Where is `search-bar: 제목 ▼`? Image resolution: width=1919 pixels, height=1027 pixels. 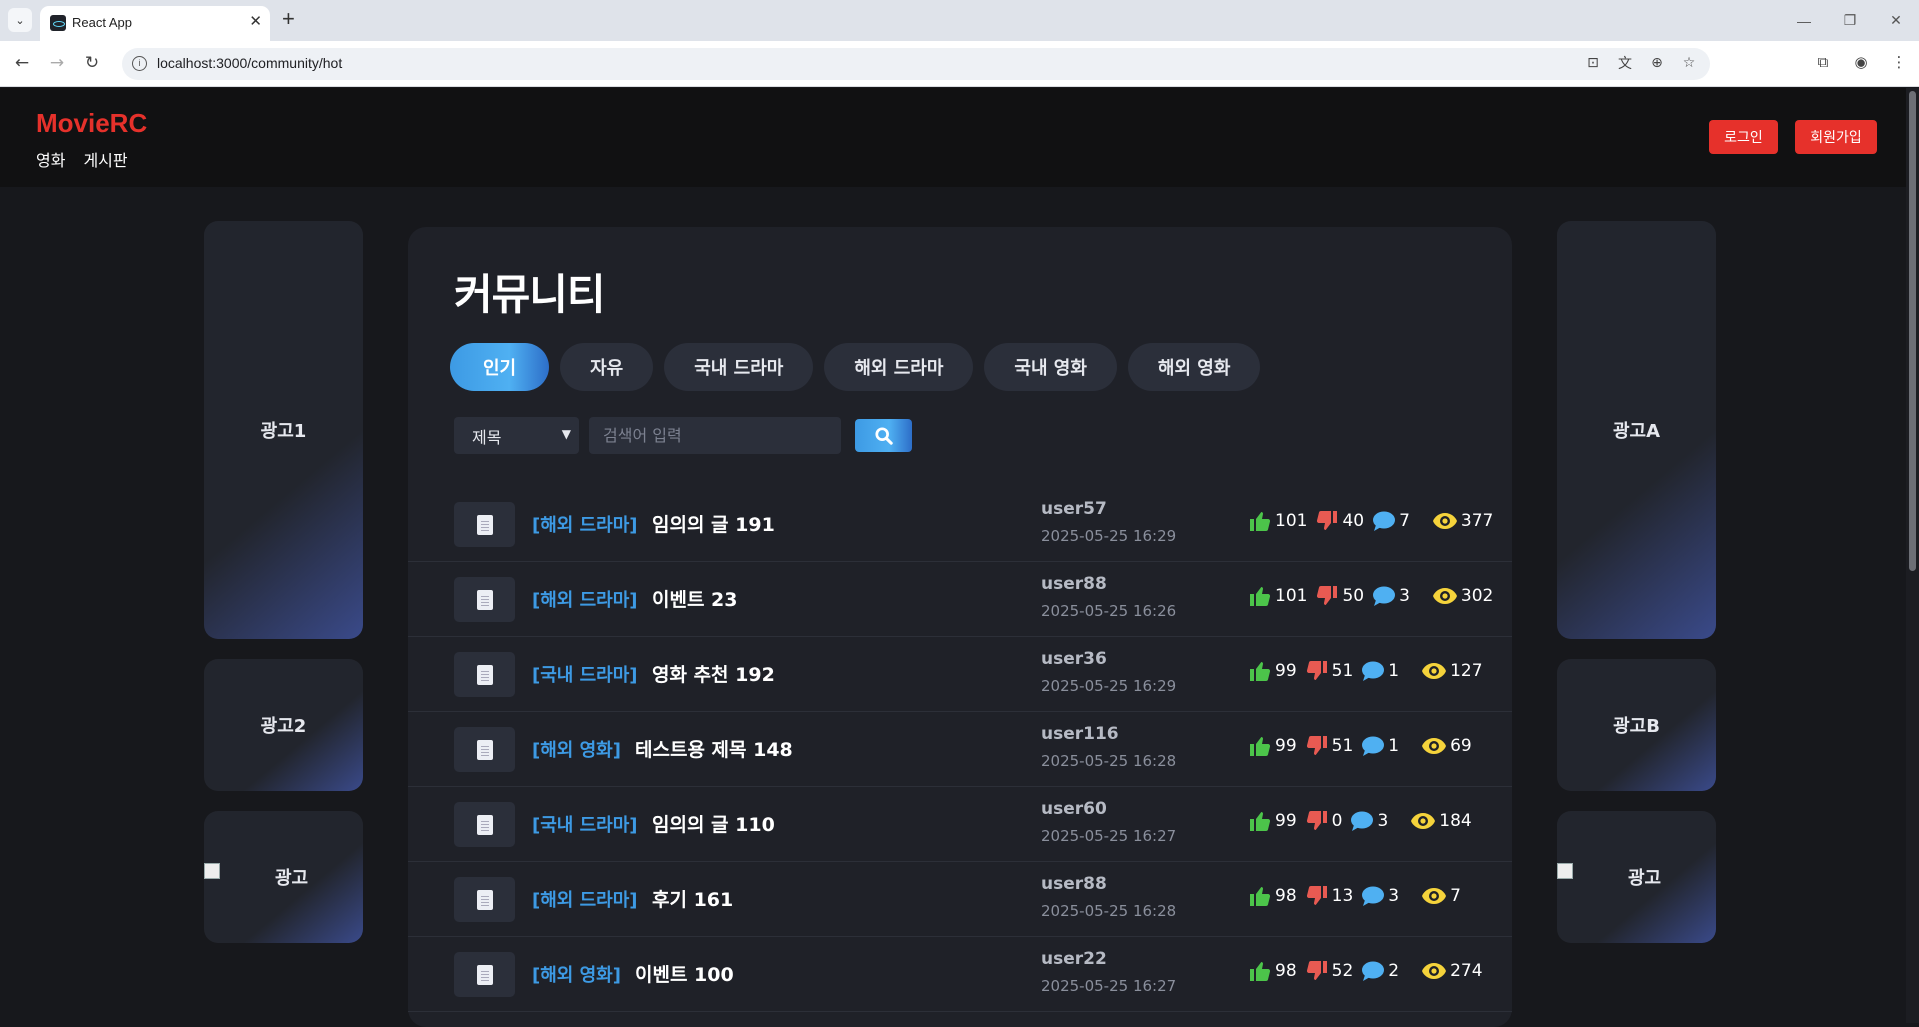 search-bar: 제목 ▼ is located at coordinates (683, 435).